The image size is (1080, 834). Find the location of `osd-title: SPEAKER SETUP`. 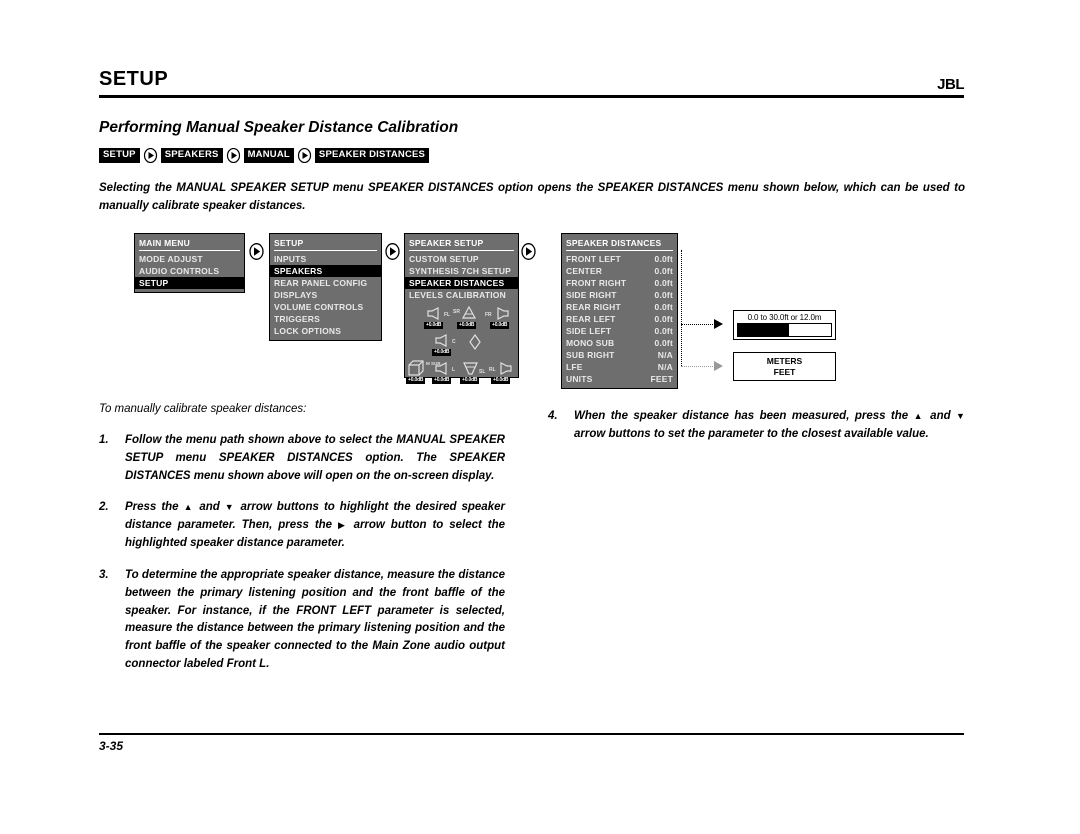

osd-title: SPEAKER SETUP is located at coordinates (446, 243).